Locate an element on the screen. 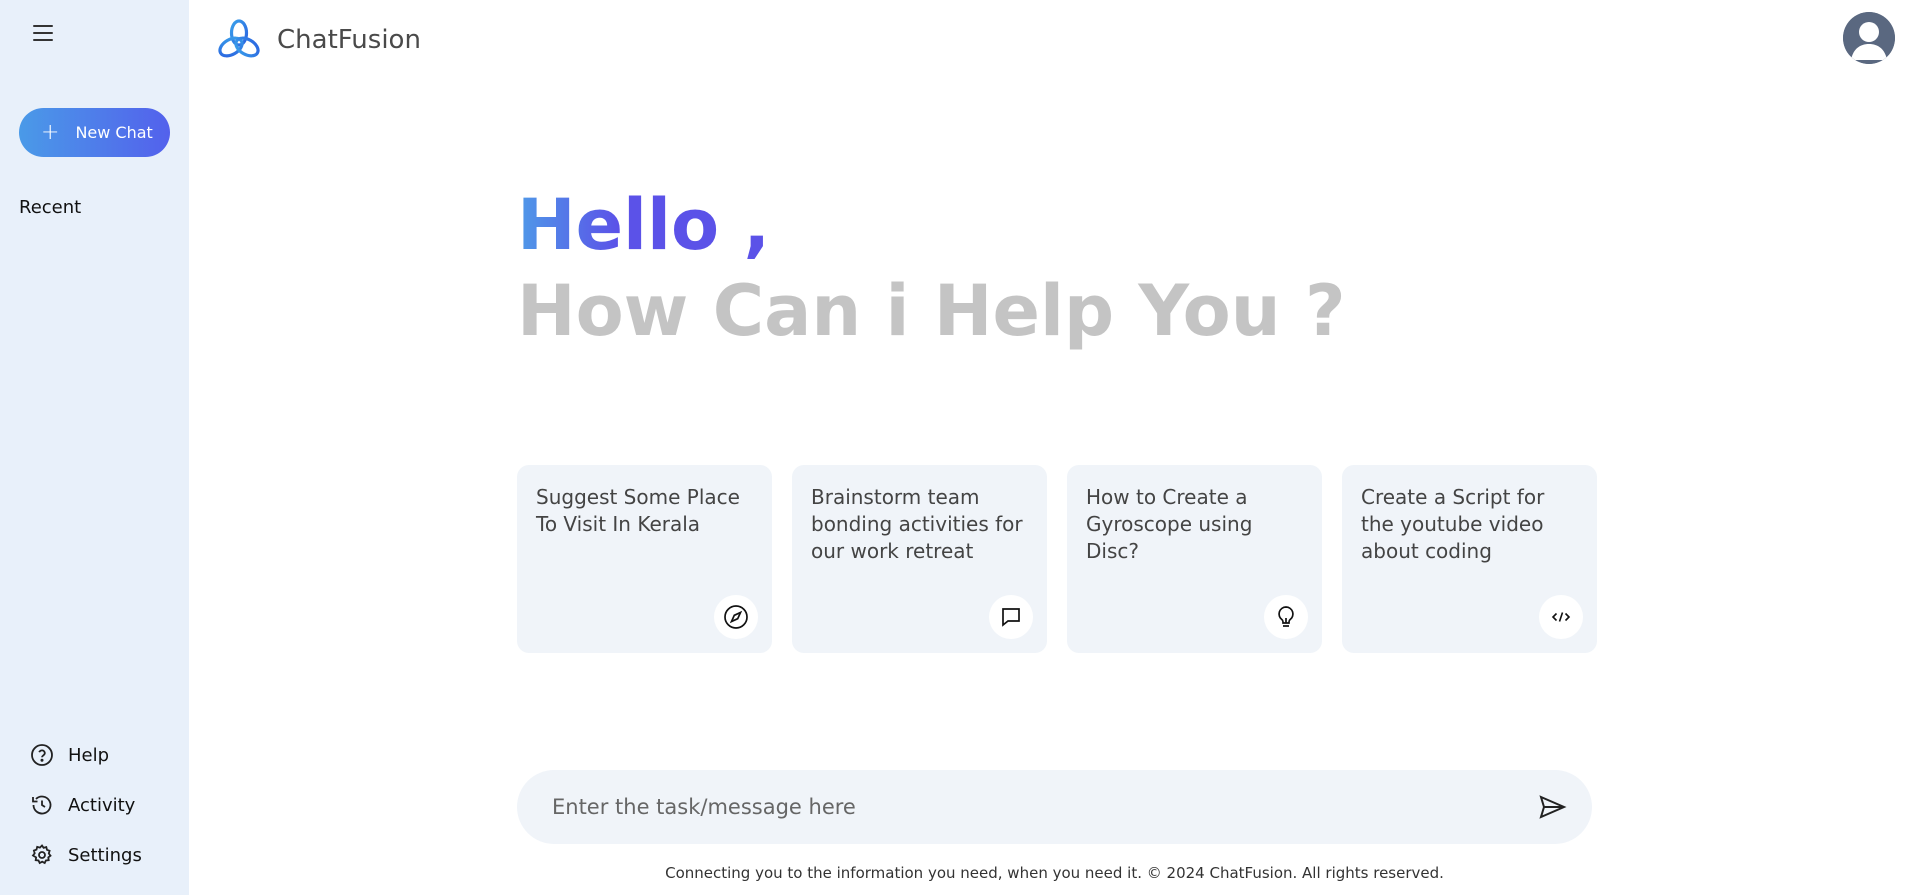 The width and height of the screenshot is (1920, 895). new-chat-button: + New Chat is located at coordinates (94, 132).